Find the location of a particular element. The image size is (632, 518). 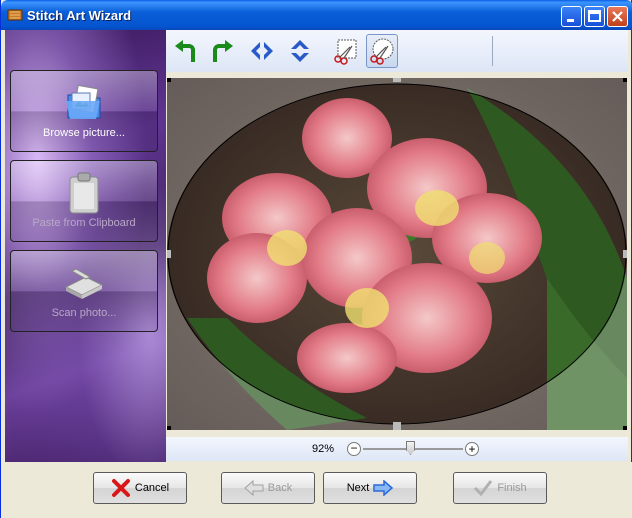

clipboard-icon is located at coordinates (84, 193).